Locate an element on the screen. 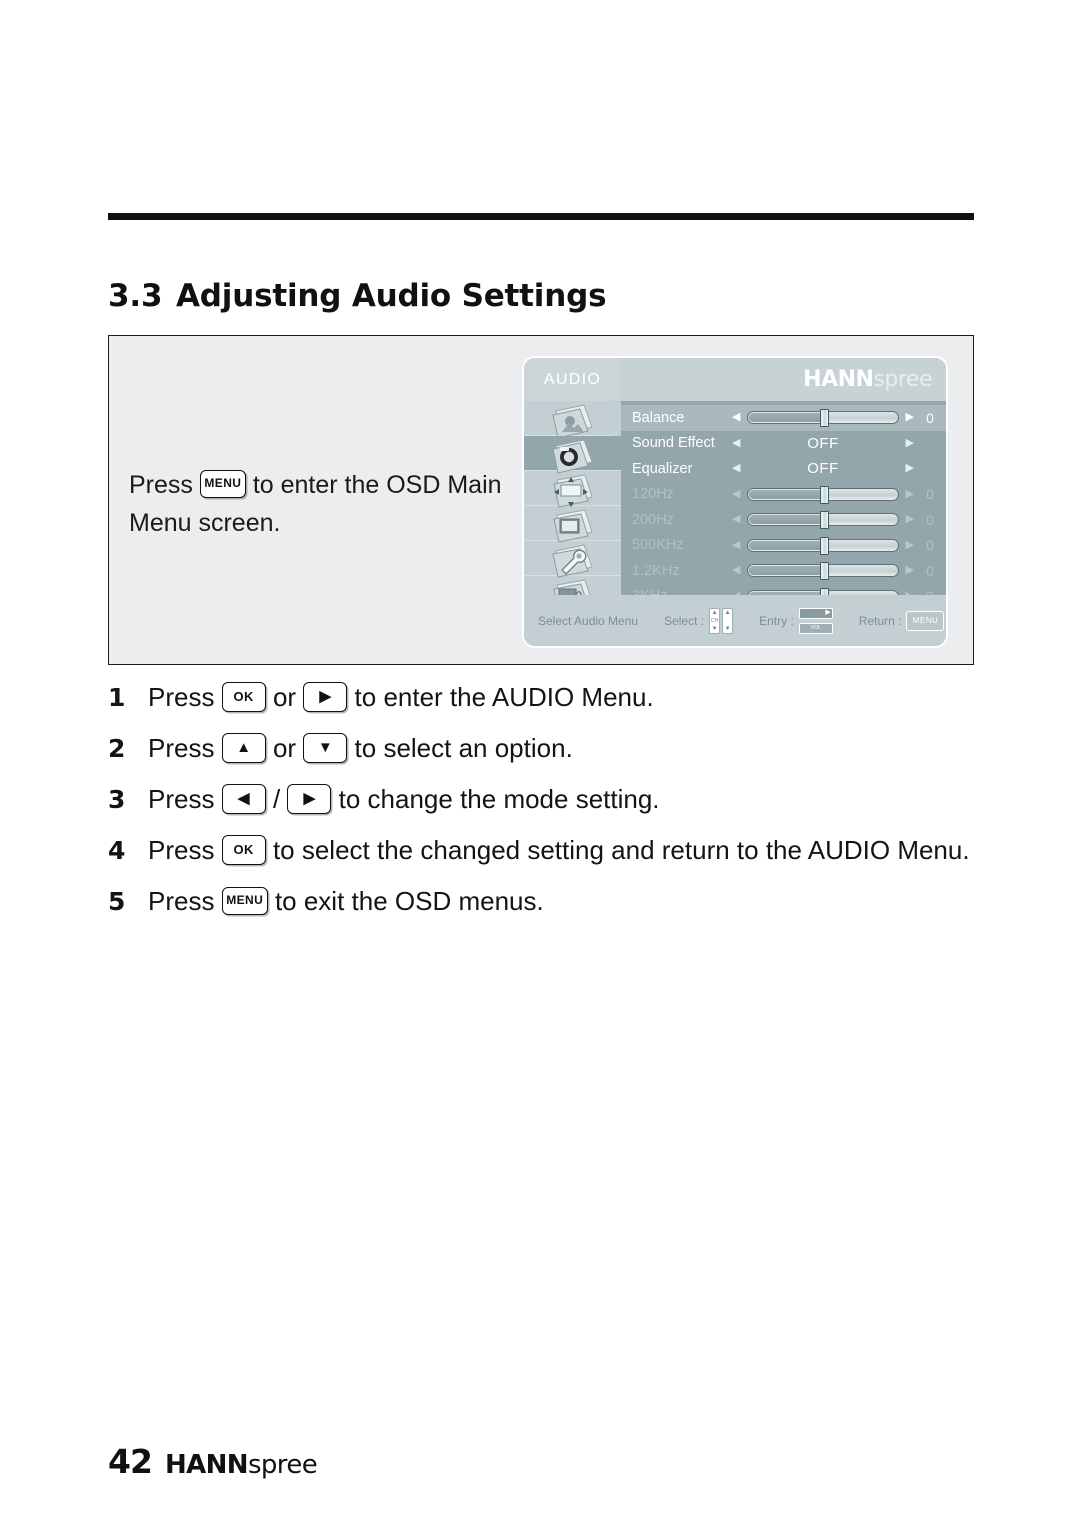 The width and height of the screenshot is (1080, 1529). audio-settings-icon is located at coordinates (573, 455).